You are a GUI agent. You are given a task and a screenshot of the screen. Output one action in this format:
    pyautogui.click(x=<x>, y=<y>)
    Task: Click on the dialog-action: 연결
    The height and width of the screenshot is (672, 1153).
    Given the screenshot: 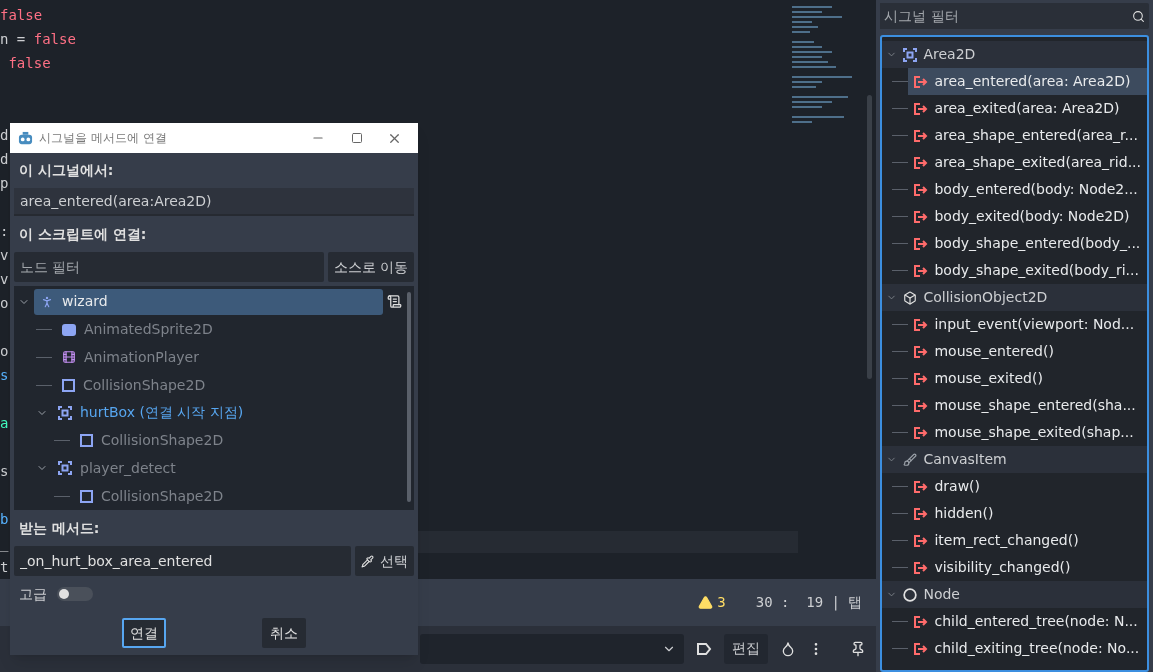 What is the action you would take?
    pyautogui.click(x=144, y=633)
    